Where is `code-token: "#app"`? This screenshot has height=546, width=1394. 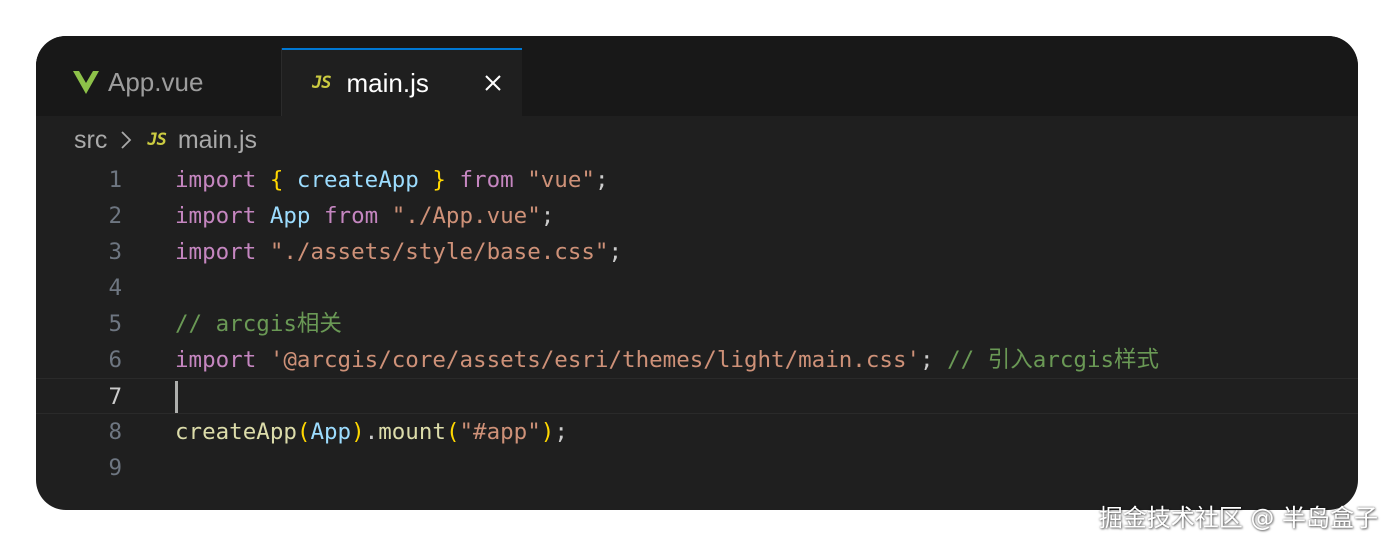 code-token: "#app" is located at coordinates (500, 432).